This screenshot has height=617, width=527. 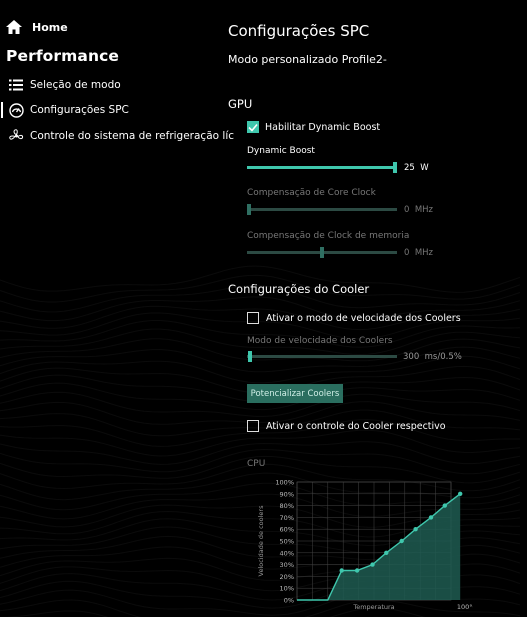 I want to click on y-tick-label: 100%, so click(x=284, y=483).